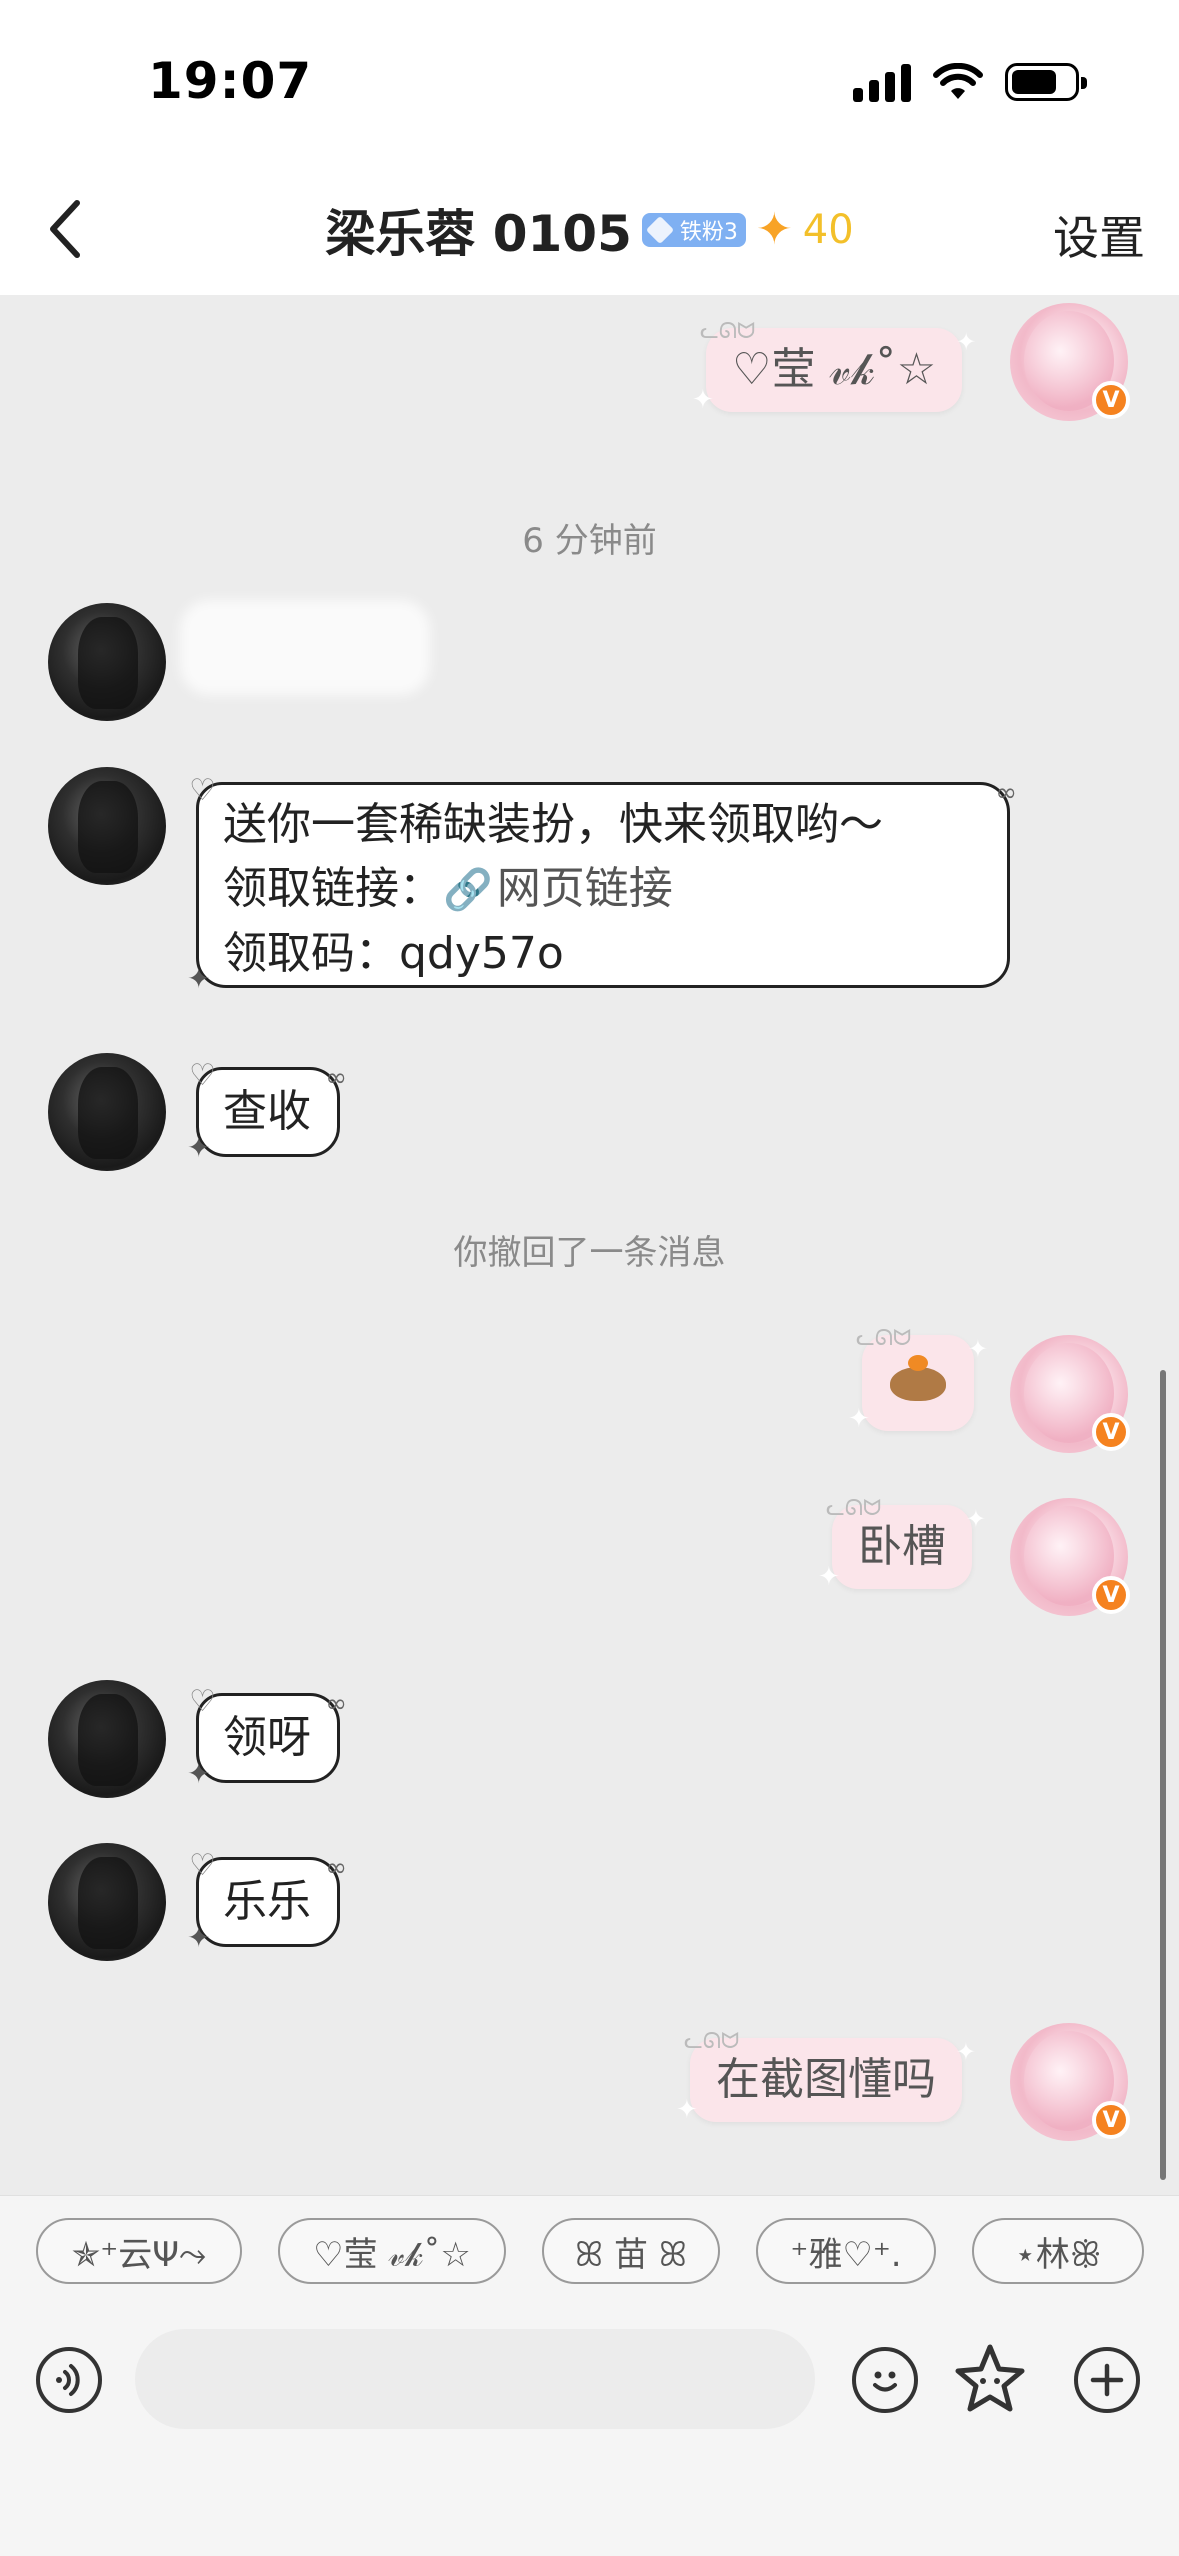  What do you see at coordinates (846, 2251) in the screenshot?
I see `quick-reply-chip: ⁺雅♡⁺.` at bounding box center [846, 2251].